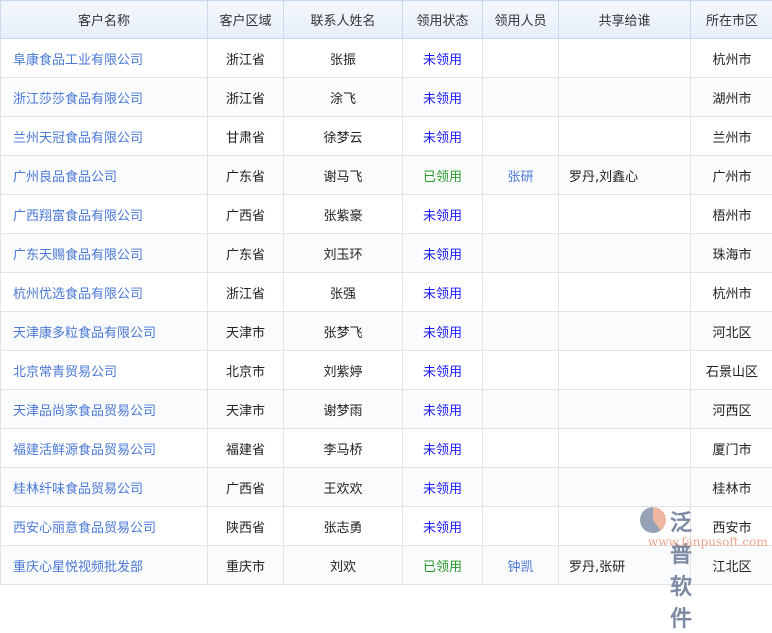  What do you see at coordinates (521, 565) in the screenshot?
I see `claimer-cell: 钟凯` at bounding box center [521, 565].